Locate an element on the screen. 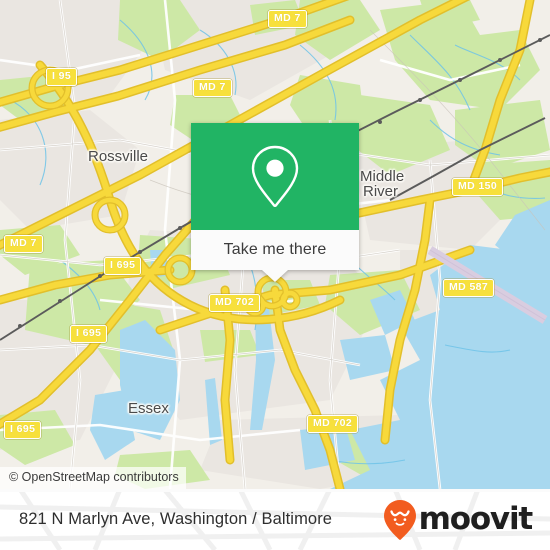 This screenshot has width=550, height=550. moovit-wordmark: moovit is located at coordinates (476, 519).